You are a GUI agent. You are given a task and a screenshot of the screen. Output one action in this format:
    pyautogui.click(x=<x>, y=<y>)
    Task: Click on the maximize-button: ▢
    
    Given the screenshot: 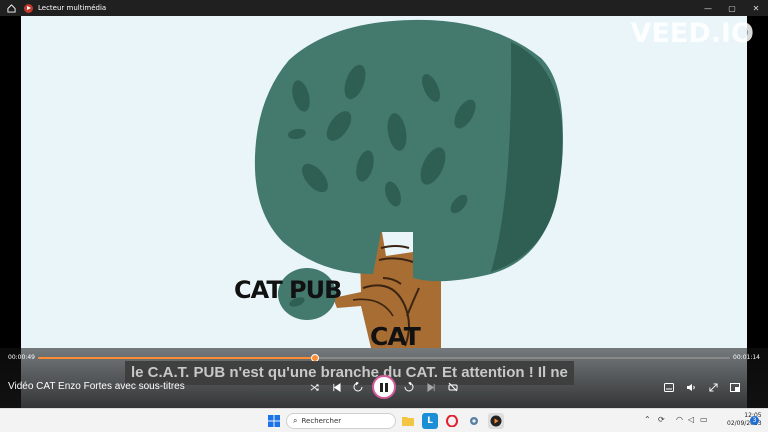 What is the action you would take?
    pyautogui.click(x=732, y=8)
    